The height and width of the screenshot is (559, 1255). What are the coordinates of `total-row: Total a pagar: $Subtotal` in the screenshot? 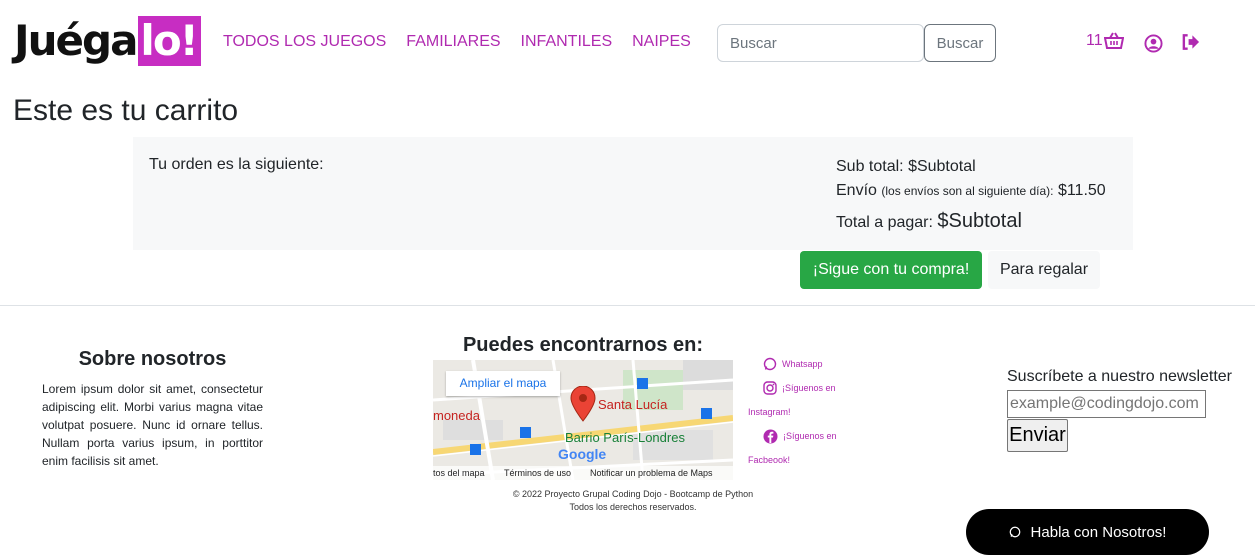 It's located at (971, 222).